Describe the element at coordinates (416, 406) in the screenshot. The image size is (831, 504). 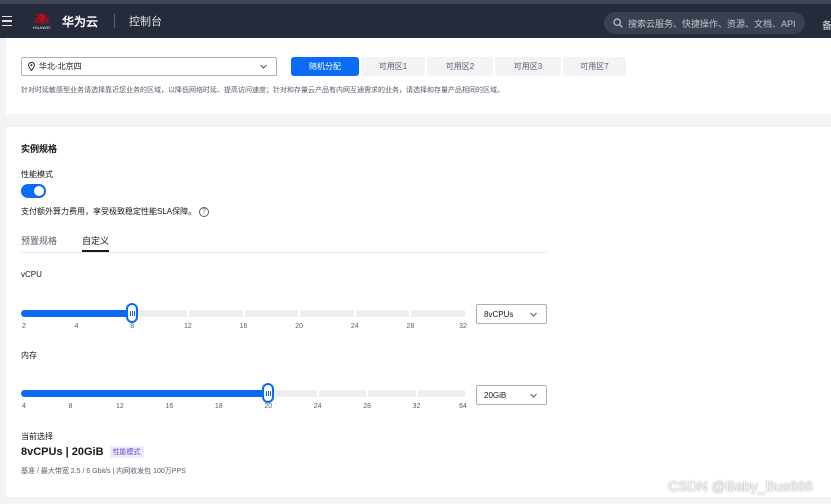
I see `memory-tick-label: 32` at that location.